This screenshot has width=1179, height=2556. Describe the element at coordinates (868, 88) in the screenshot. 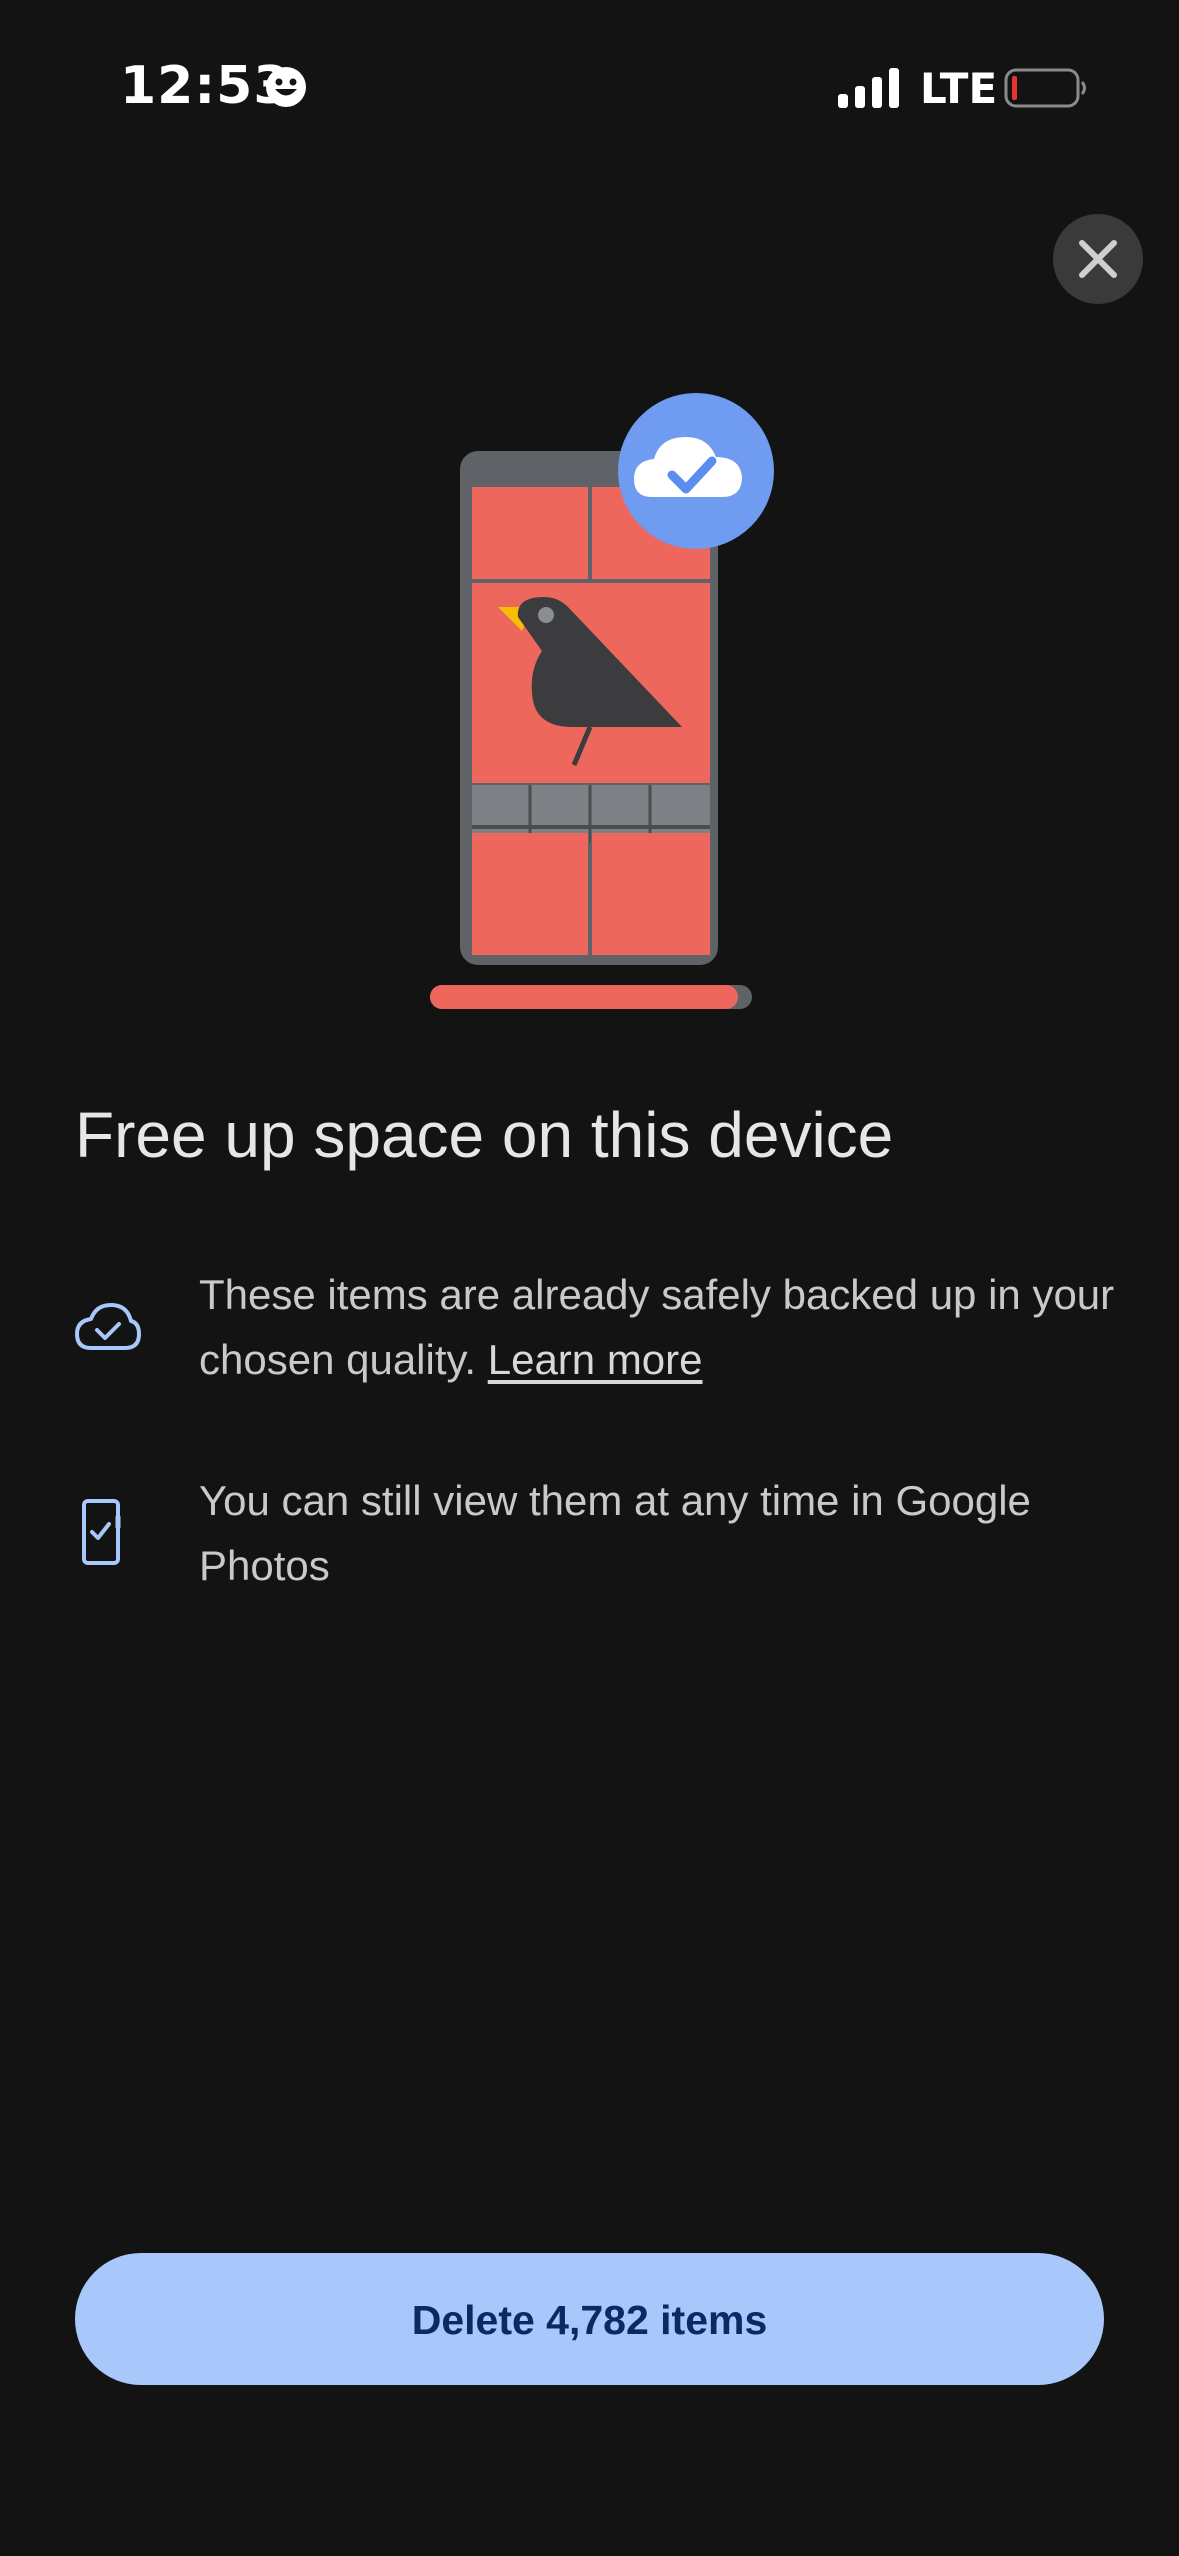

I see `signal-icon` at that location.